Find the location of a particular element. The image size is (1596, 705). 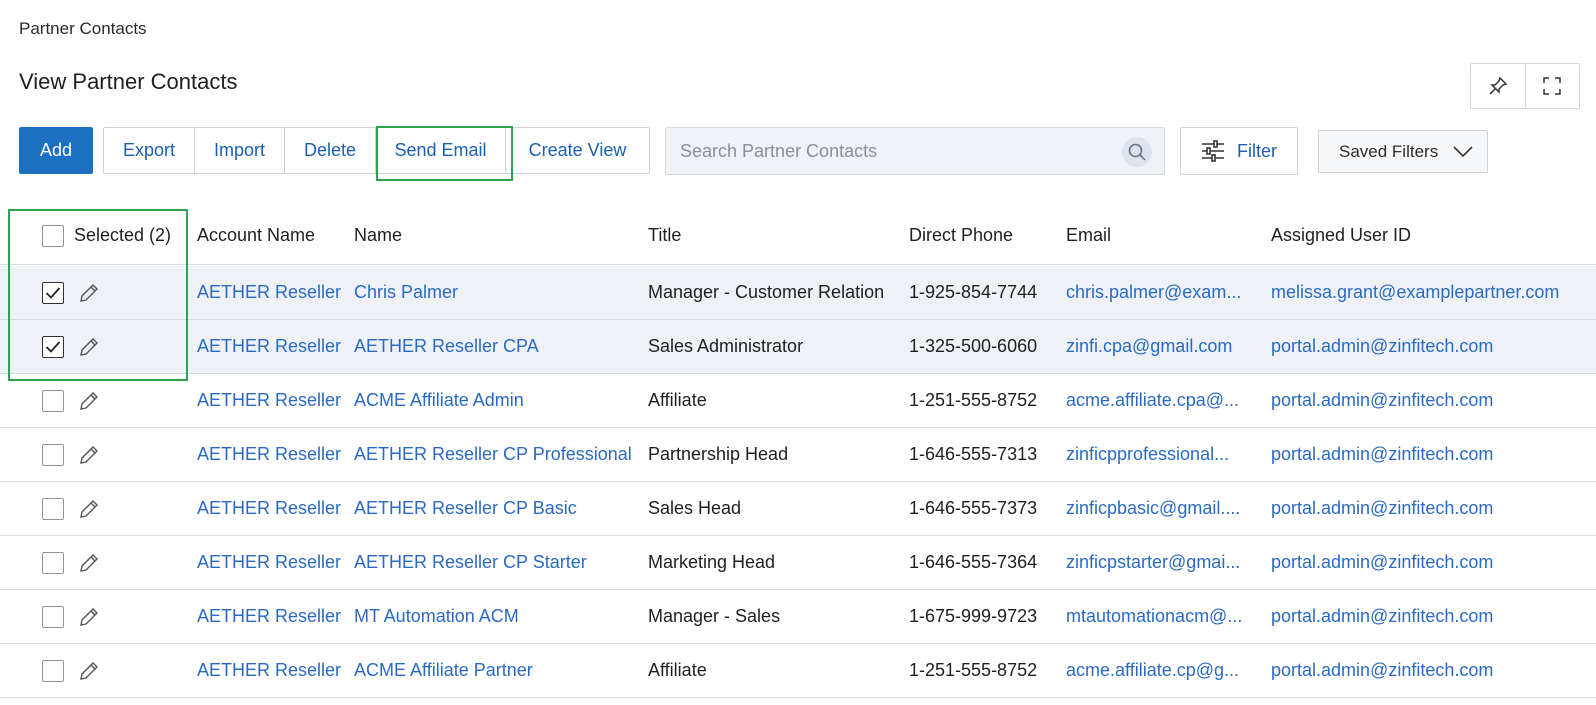

phone-cell: 1-675-999-9723 is located at coordinates (973, 616).